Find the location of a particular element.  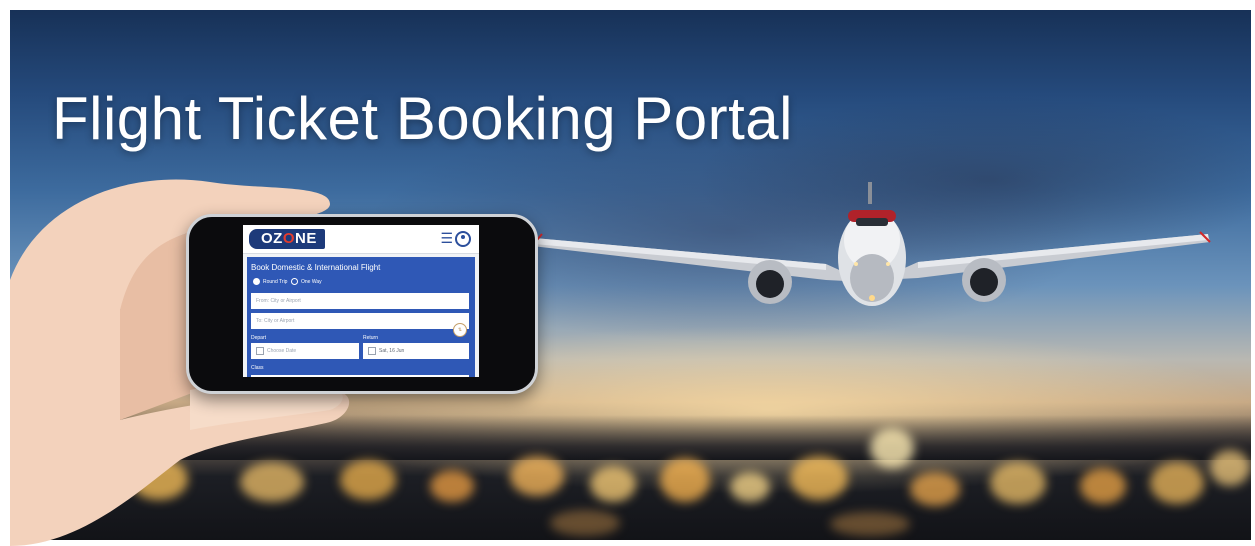

form-title: Book Domestic & International Flight is located at coordinates (316, 267).